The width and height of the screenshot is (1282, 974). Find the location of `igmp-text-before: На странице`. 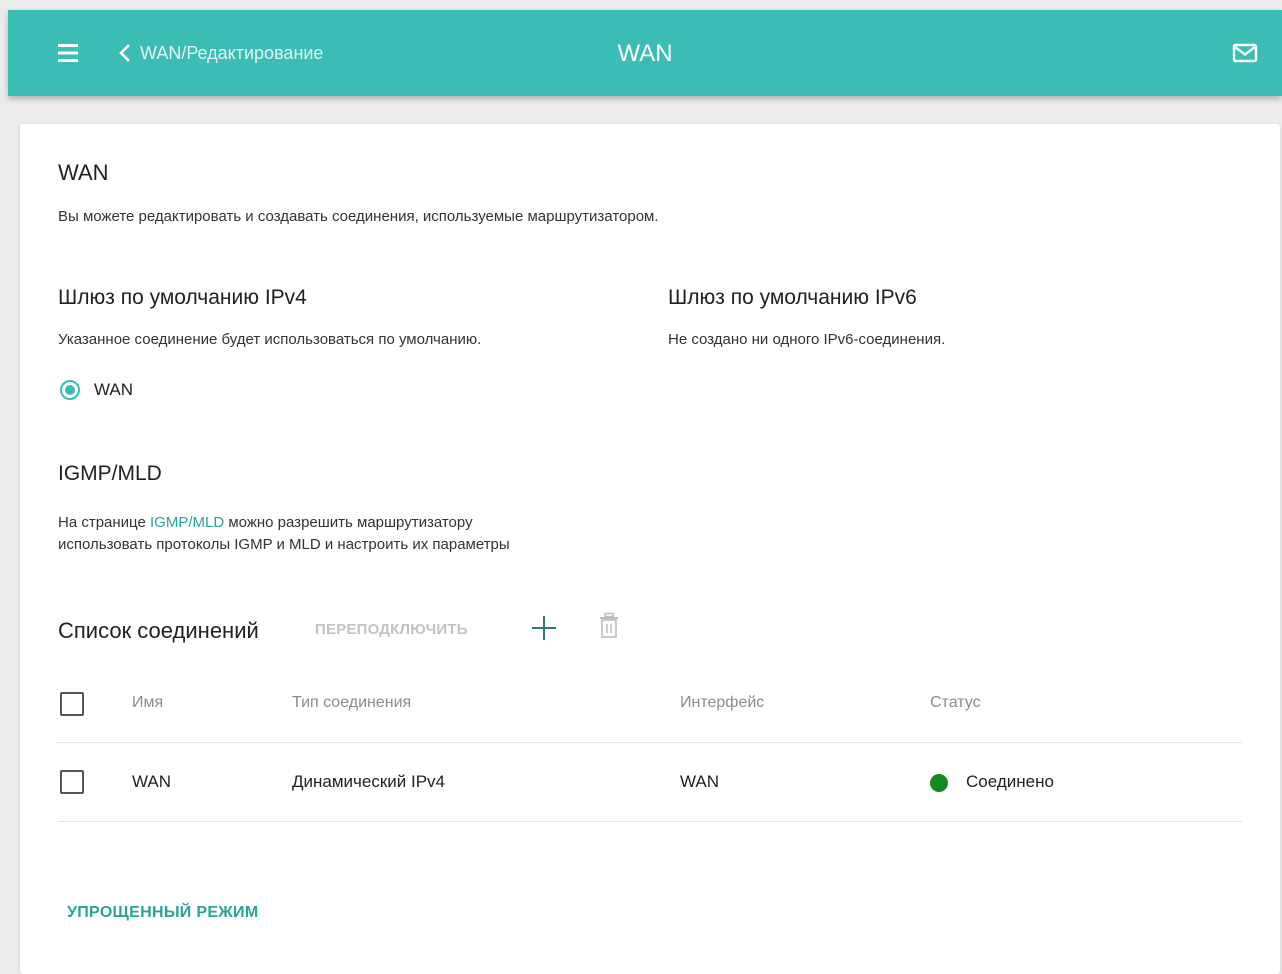

igmp-text-before: На странице is located at coordinates (104, 522).